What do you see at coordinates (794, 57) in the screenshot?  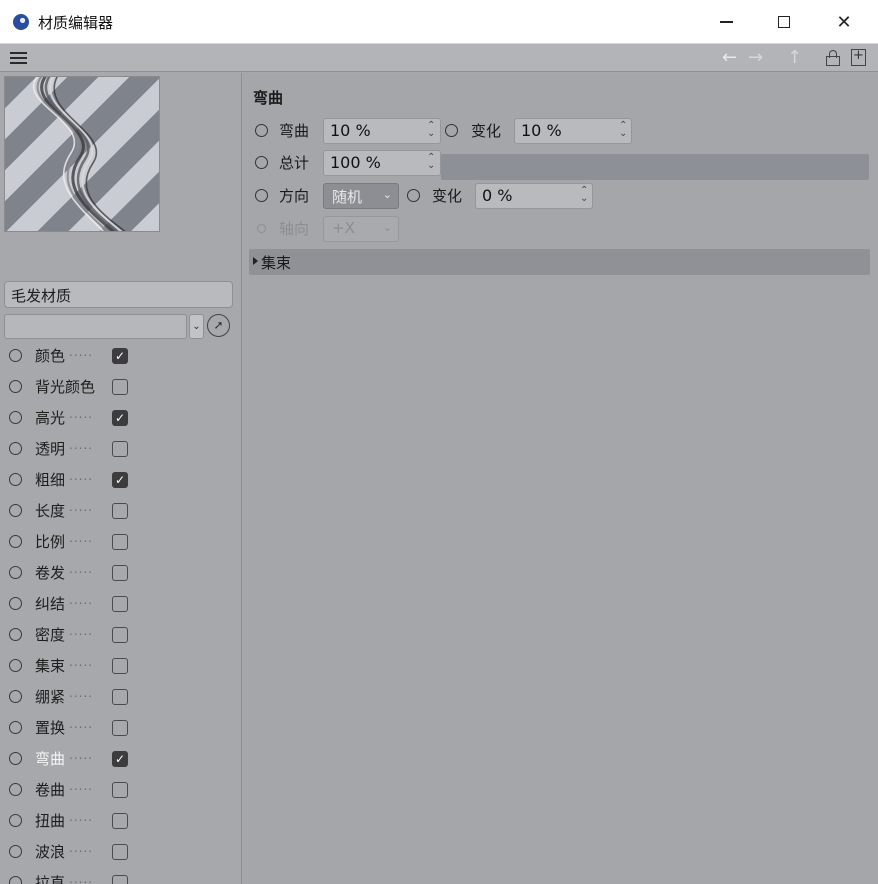 I see `up-arrow-icon: ↑` at bounding box center [794, 57].